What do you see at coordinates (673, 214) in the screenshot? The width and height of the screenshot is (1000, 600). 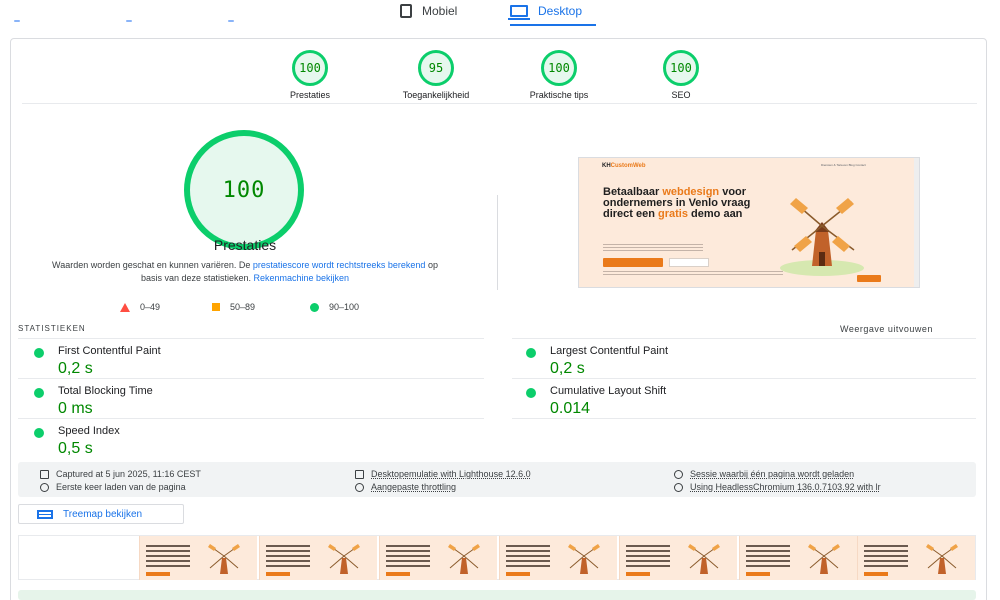 I see `headline-part: gratis` at bounding box center [673, 214].